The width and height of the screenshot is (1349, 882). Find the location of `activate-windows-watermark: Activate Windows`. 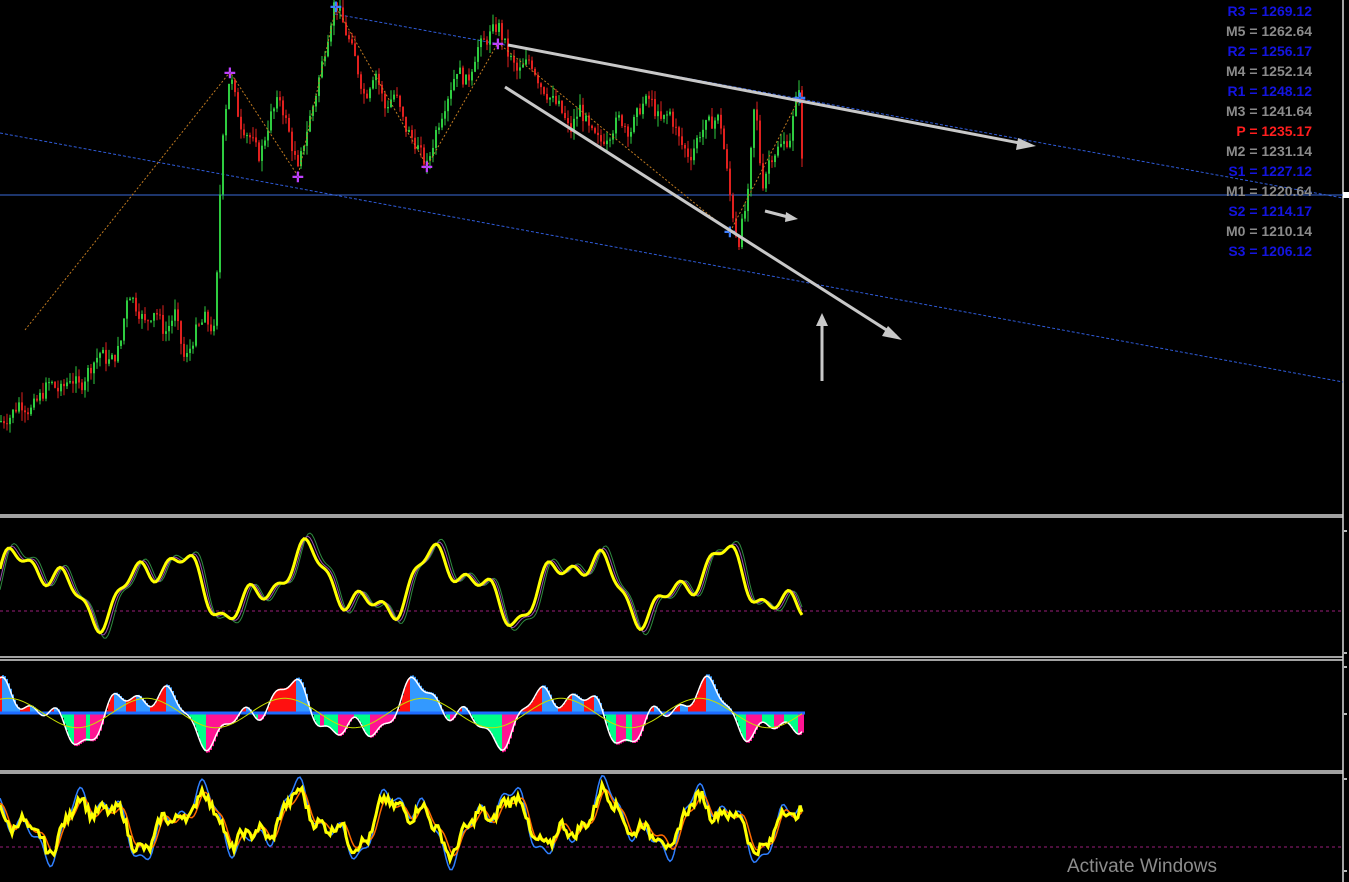

activate-windows-watermark: Activate Windows is located at coordinates (1142, 866).